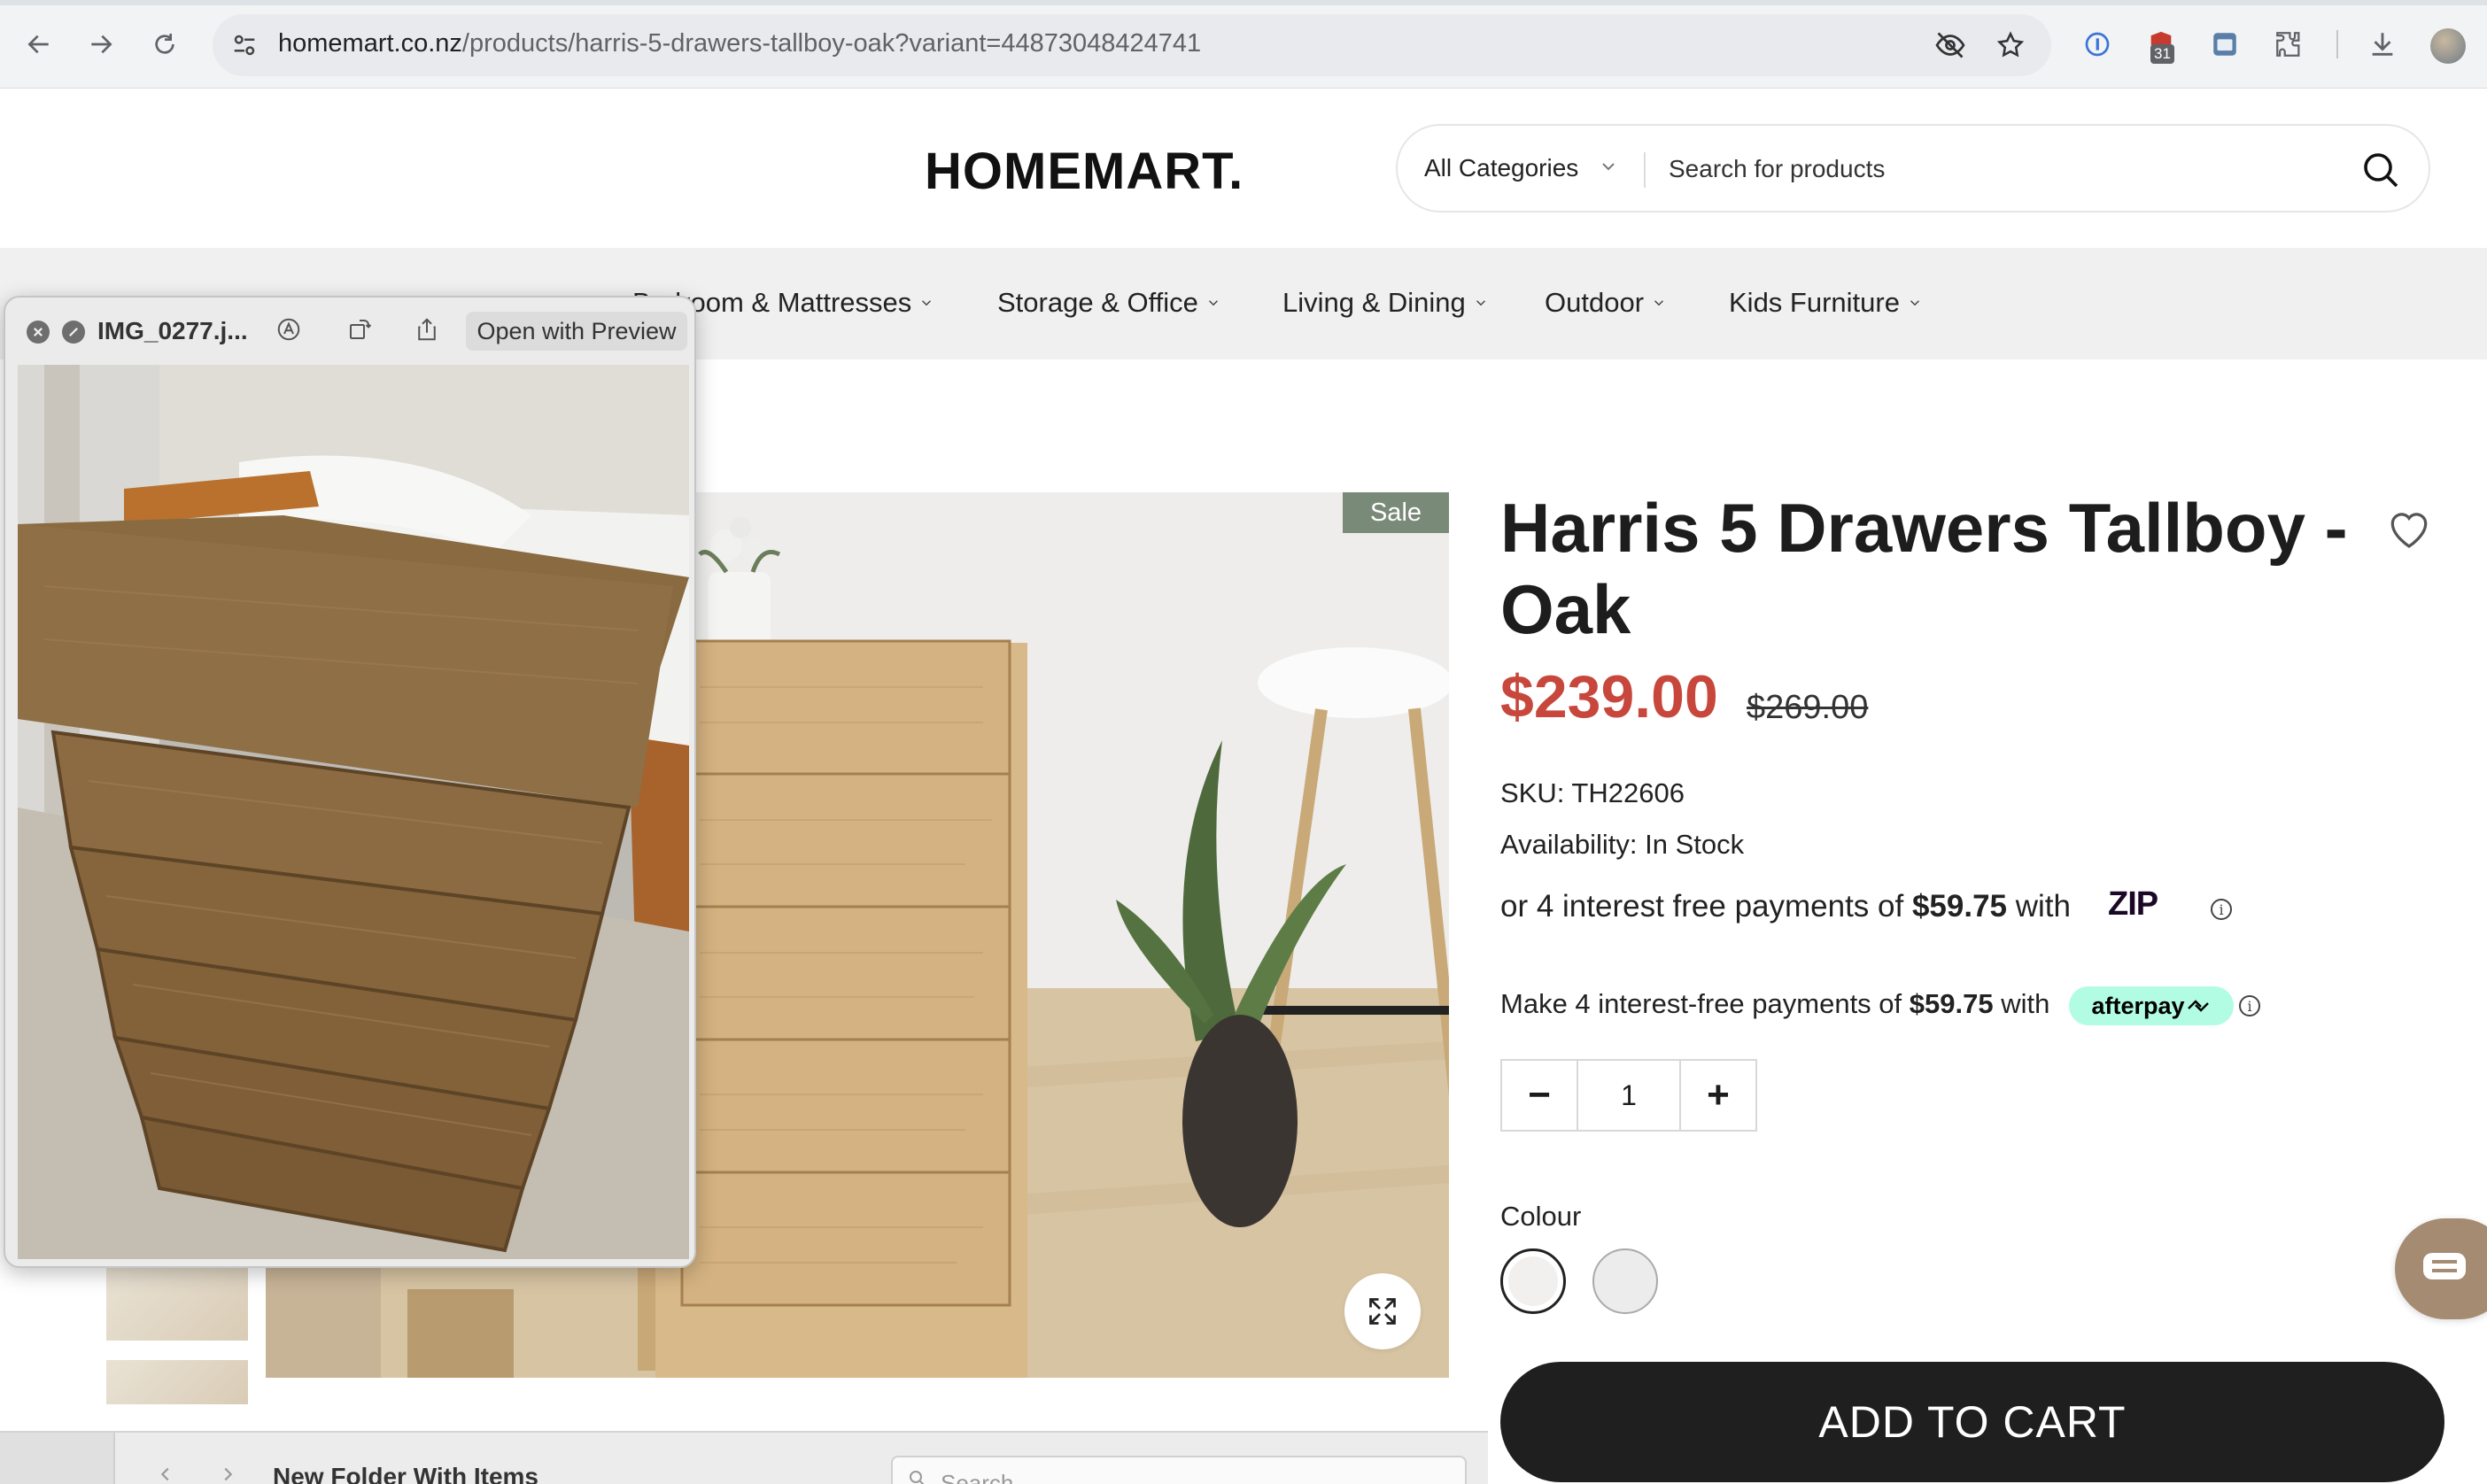 This screenshot has height=1484, width=2487. What do you see at coordinates (977, 1477) in the screenshot?
I see `finder-search-placeholder: Search` at bounding box center [977, 1477].